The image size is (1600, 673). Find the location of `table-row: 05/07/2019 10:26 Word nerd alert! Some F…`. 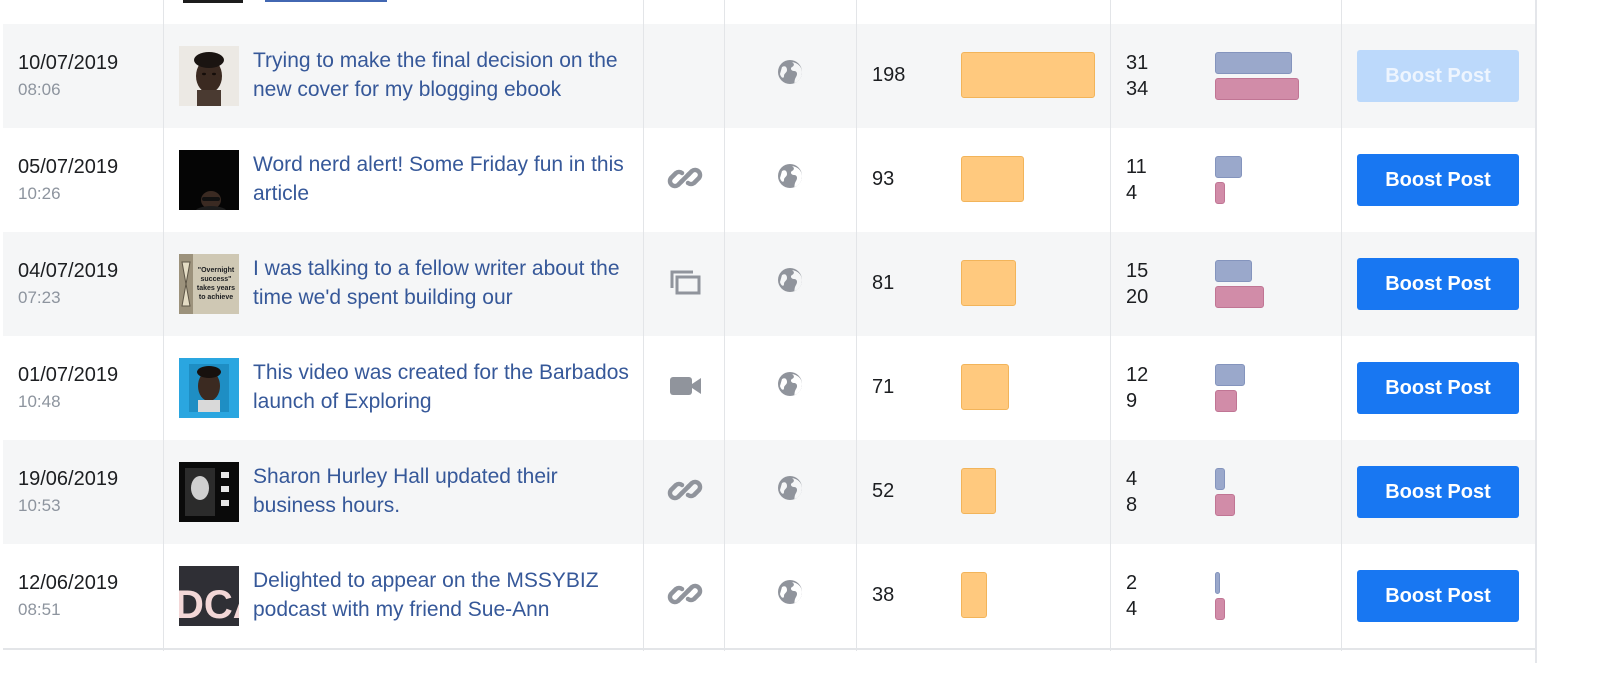

table-row: 05/07/2019 10:26 Word nerd alert! Some F… is located at coordinates (769, 180).